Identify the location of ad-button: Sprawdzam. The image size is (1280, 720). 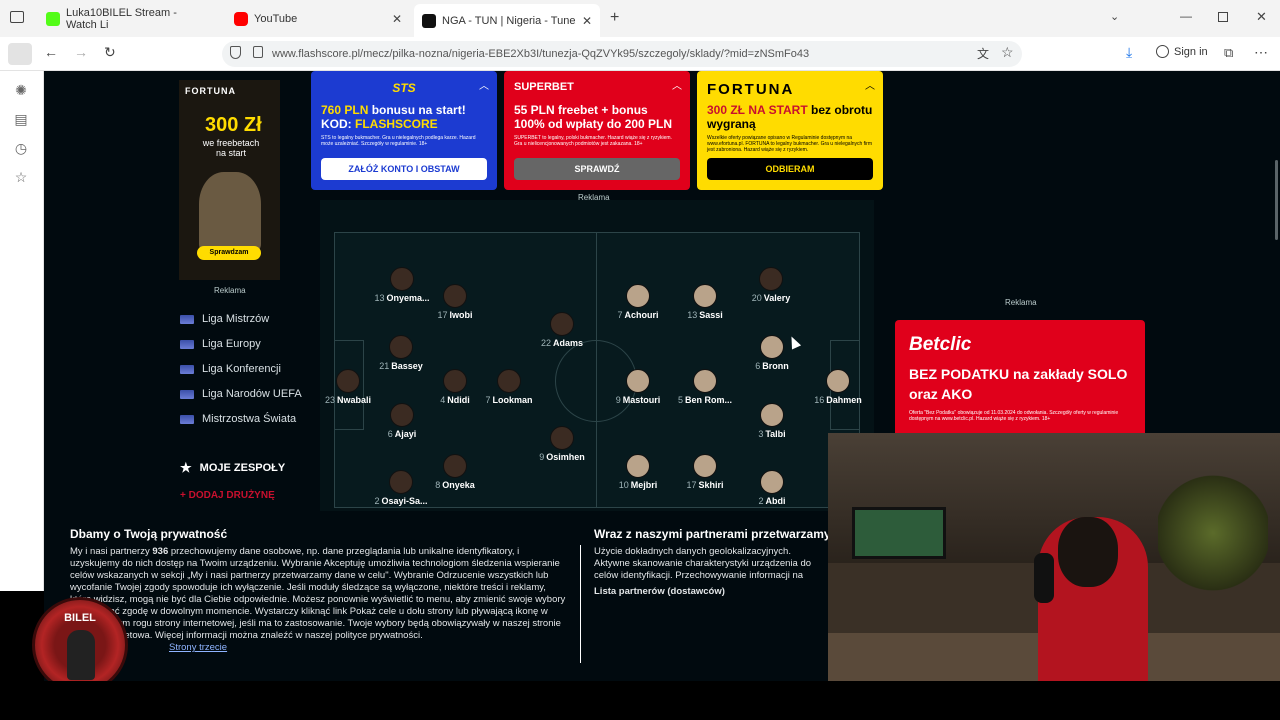
(229, 253).